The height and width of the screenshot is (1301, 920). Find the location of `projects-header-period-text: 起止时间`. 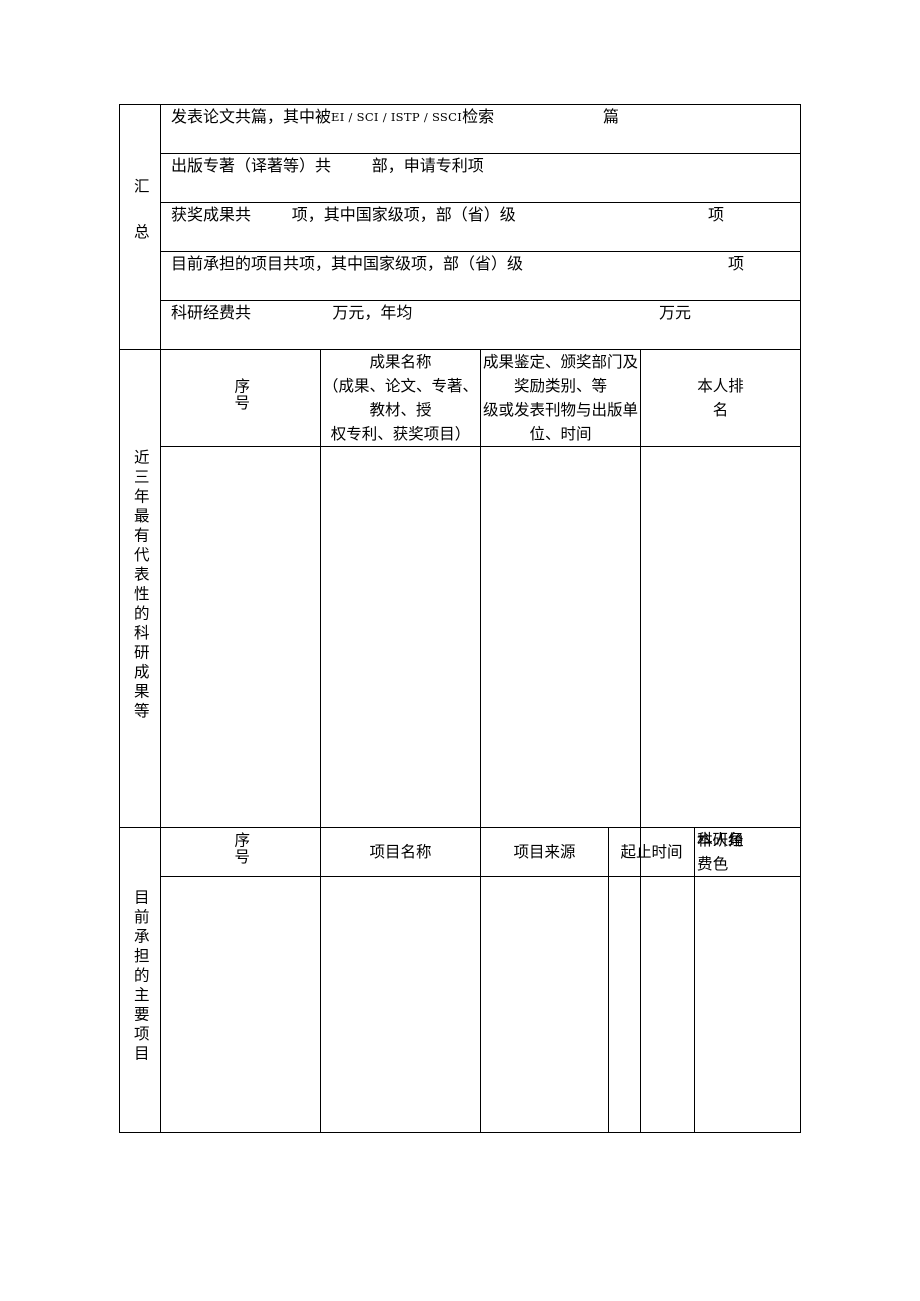

projects-header-period-text: 起止时间 is located at coordinates (651, 852).